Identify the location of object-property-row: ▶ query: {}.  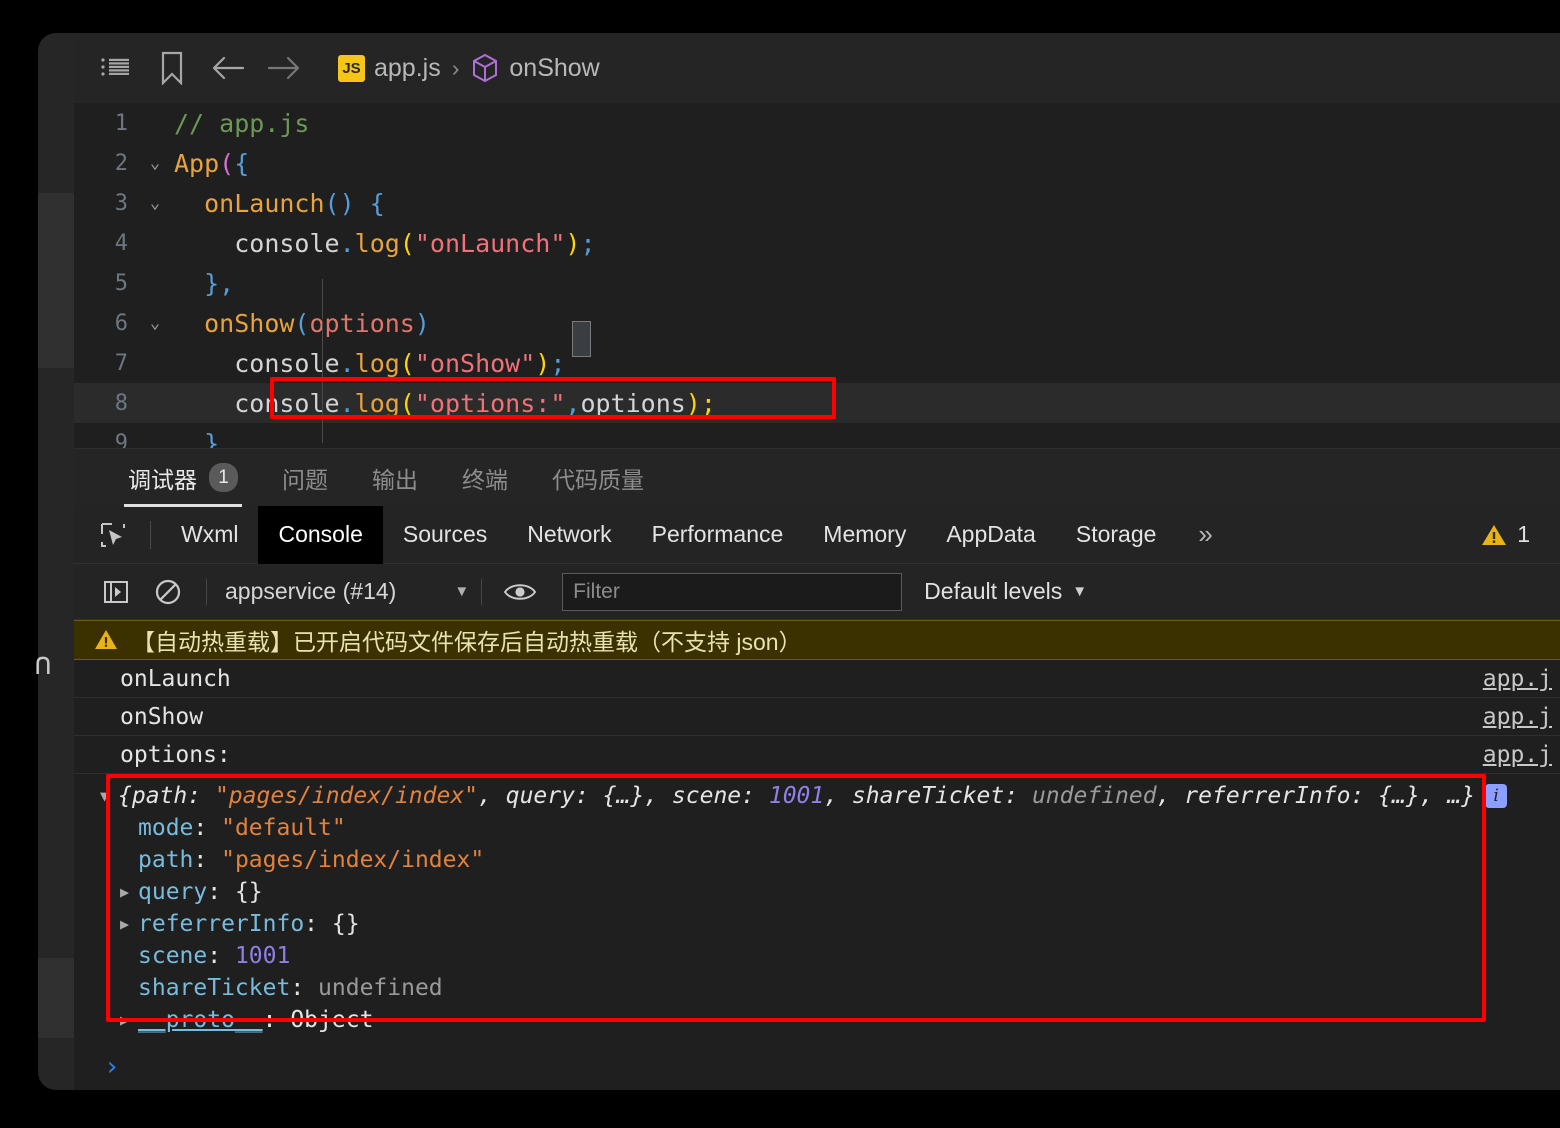
(817, 892).